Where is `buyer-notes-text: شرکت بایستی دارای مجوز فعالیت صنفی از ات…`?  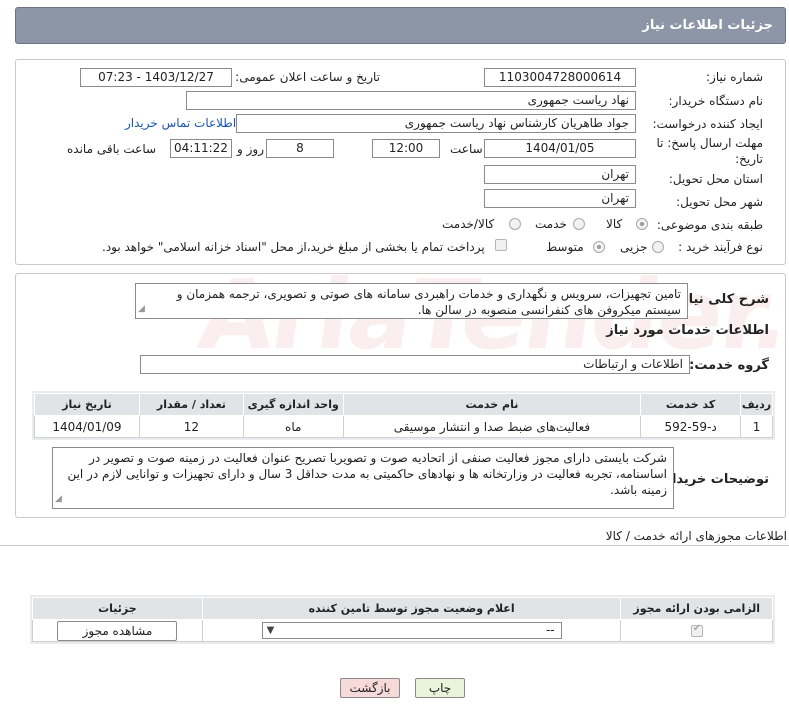
buyer-notes-text: شرکت بایستی دارای مجوز فعالیت صنفی از ات… is located at coordinates (367, 474).